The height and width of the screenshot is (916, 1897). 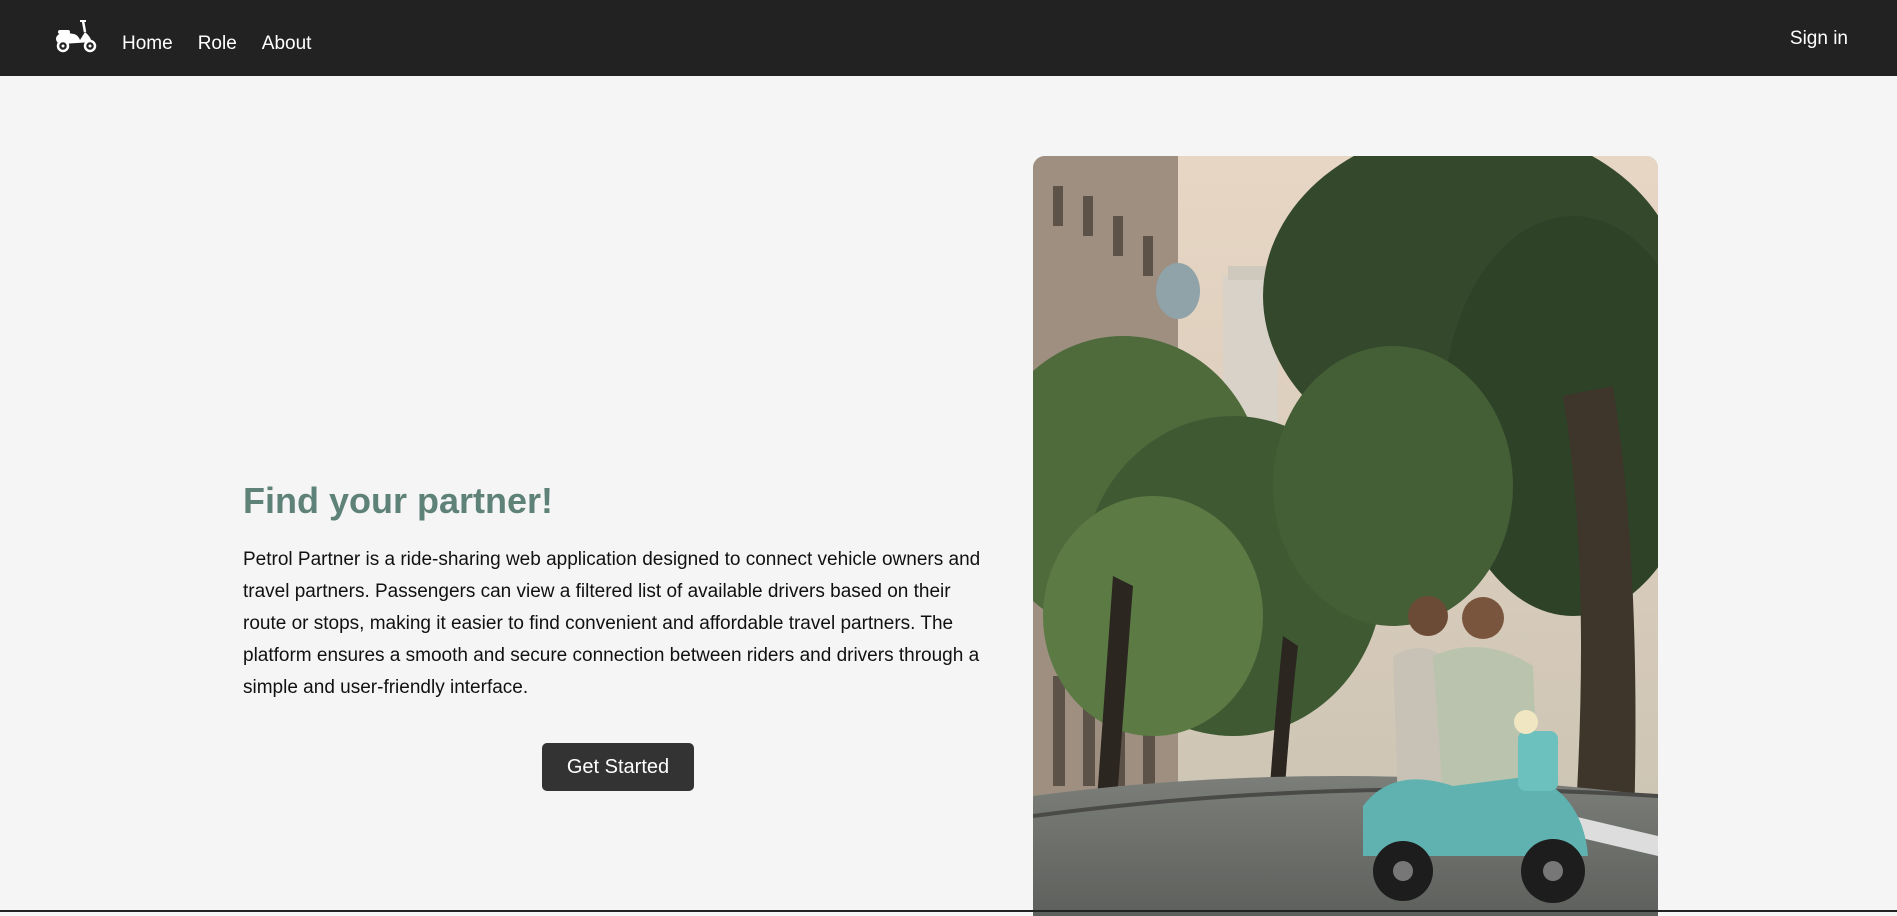 What do you see at coordinates (147, 44) in the screenshot?
I see `nav-link-home: Home` at bounding box center [147, 44].